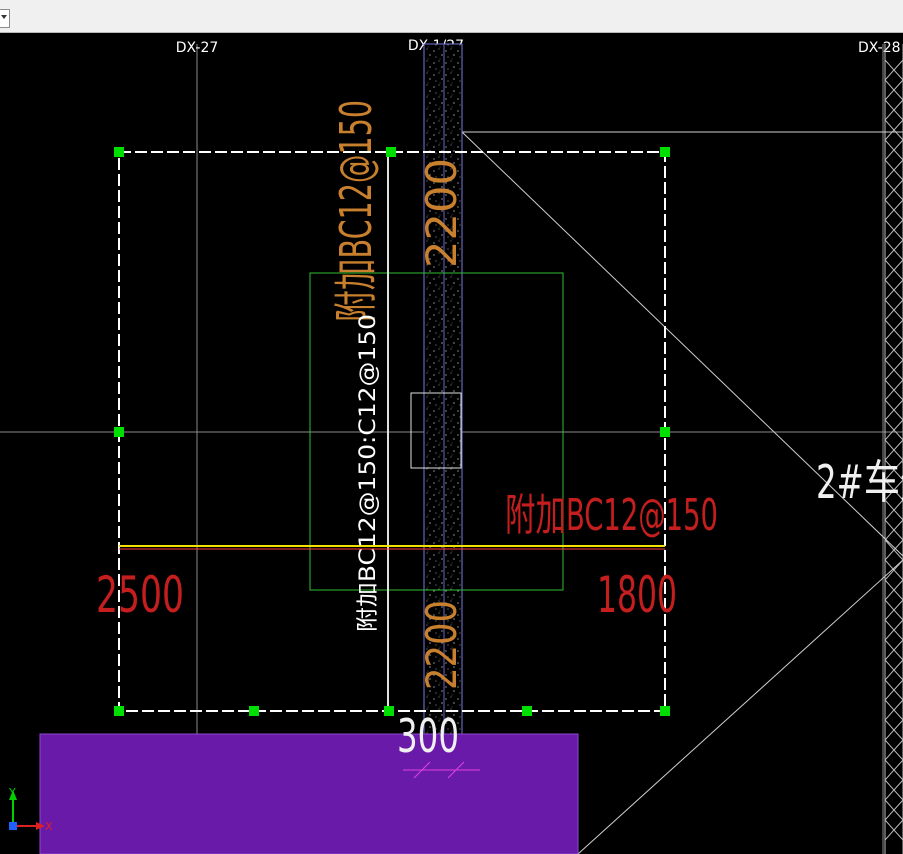 Image resolution: width=903 pixels, height=854 pixels. What do you see at coordinates (309, 793) in the screenshot?
I see `purple-slab` at bounding box center [309, 793].